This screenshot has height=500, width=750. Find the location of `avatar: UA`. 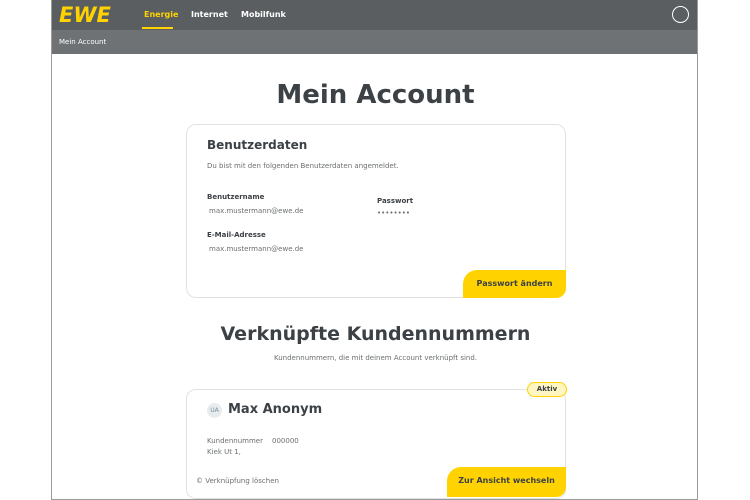

avatar: UA is located at coordinates (214, 410).